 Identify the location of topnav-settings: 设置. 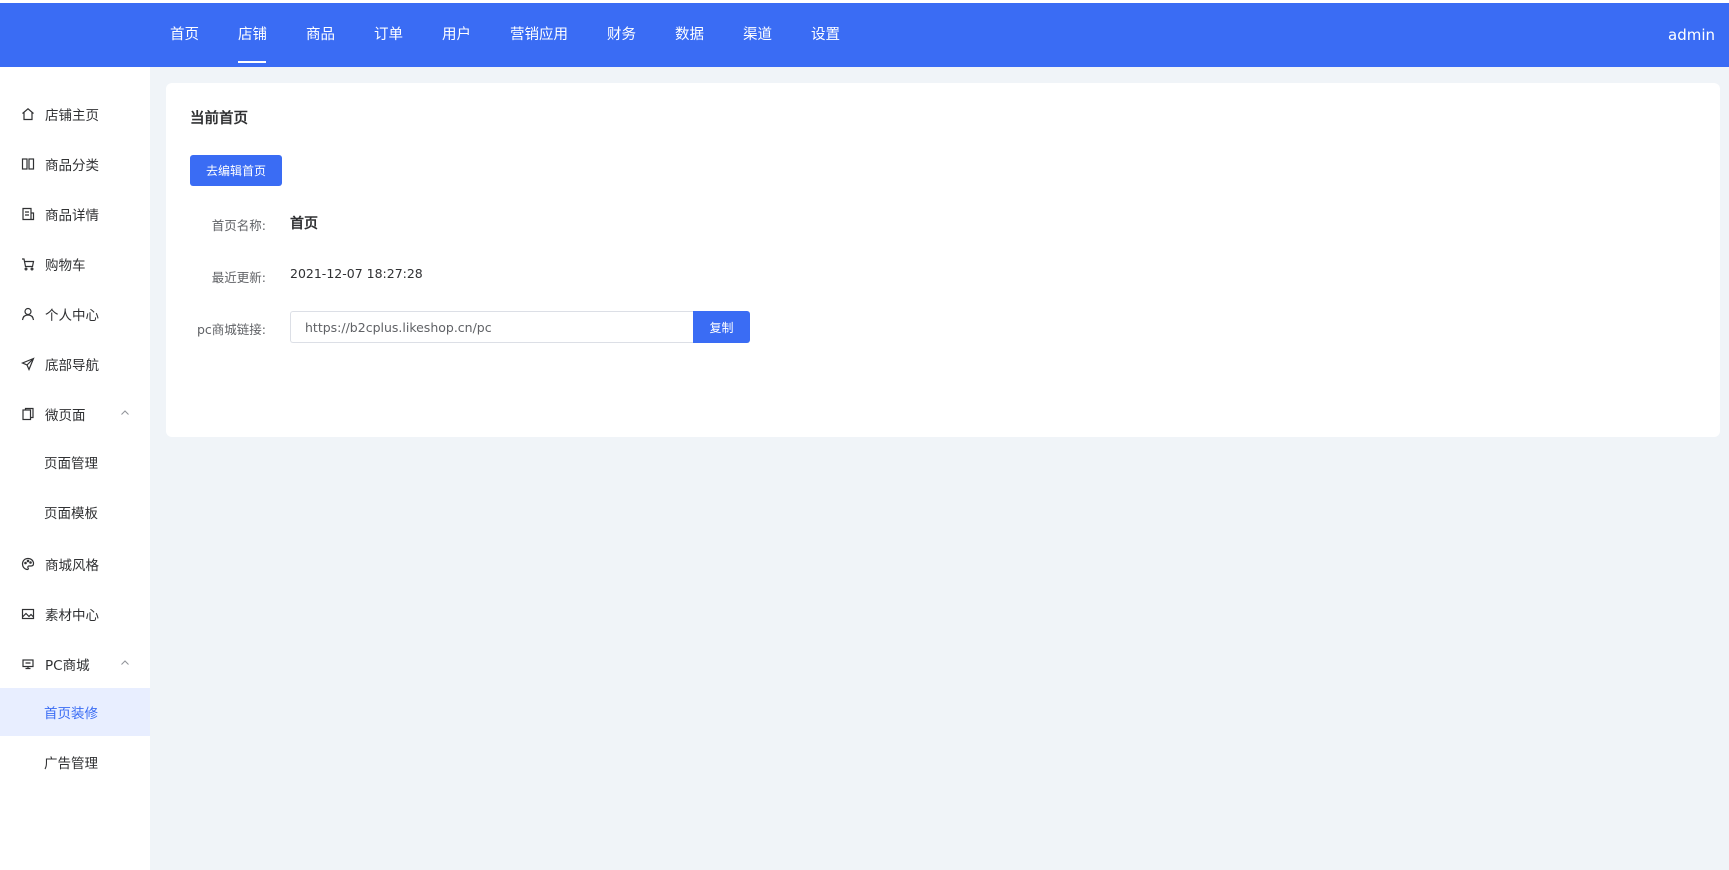
(825, 35).